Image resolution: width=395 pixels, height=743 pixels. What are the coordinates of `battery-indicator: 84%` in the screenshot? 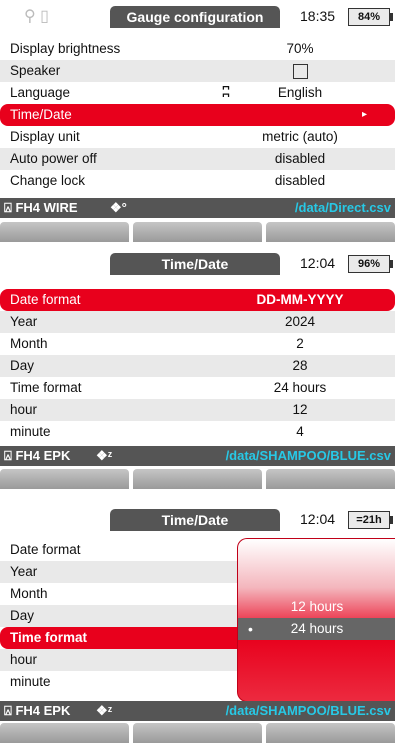 It's located at (370, 17).